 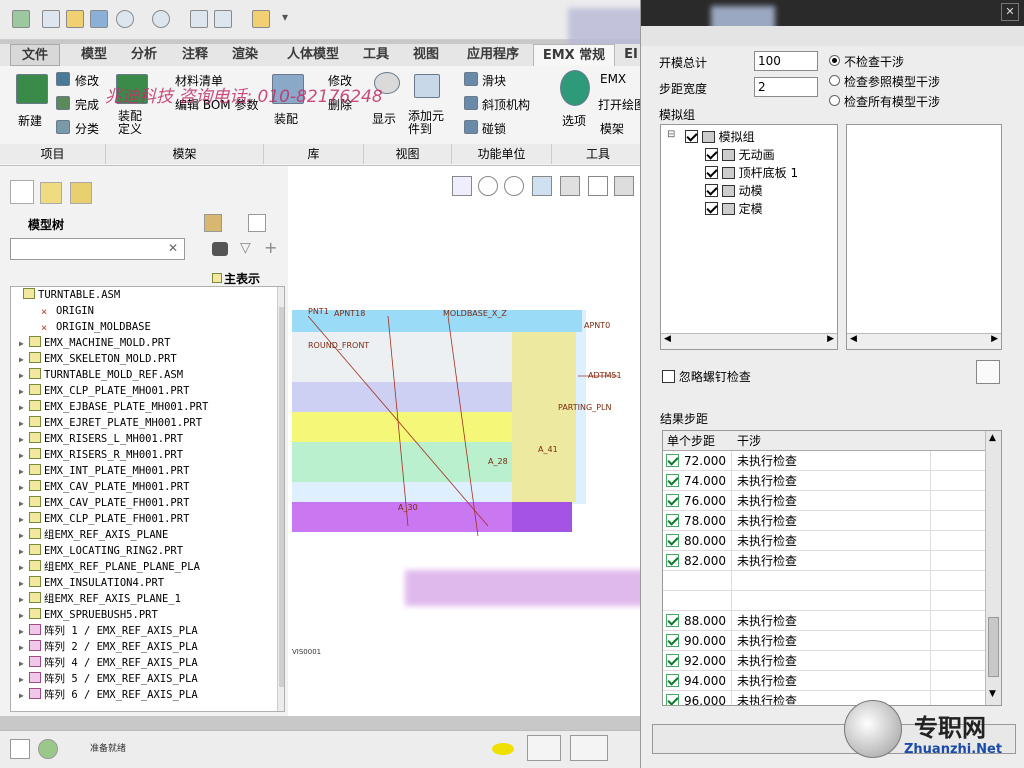 I want to click on table-row: 72.000 未执行检查, so click(x=824, y=461).